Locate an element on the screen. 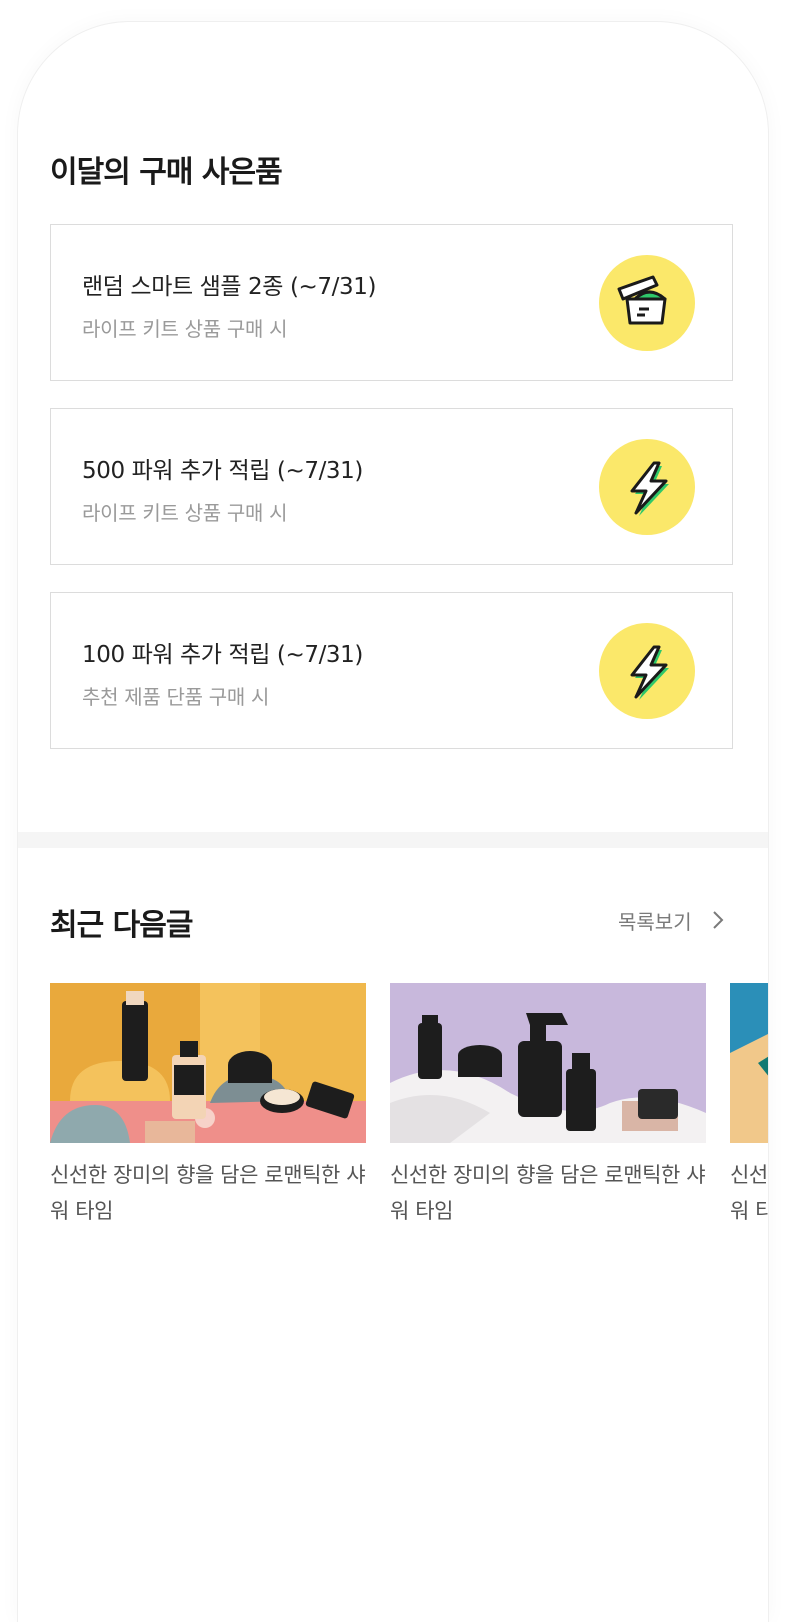 Image resolution: width=786 pixels, height=1622 pixels. sample-jar-icon is located at coordinates (647, 303).